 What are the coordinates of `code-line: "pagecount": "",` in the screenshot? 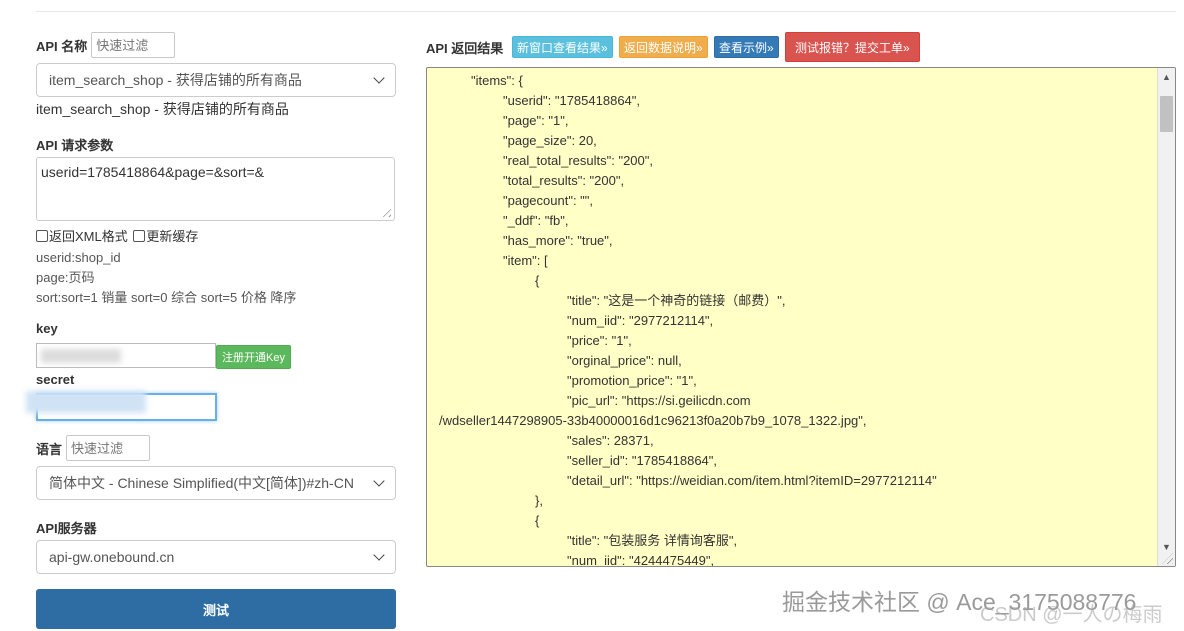 It's located at (548, 200).